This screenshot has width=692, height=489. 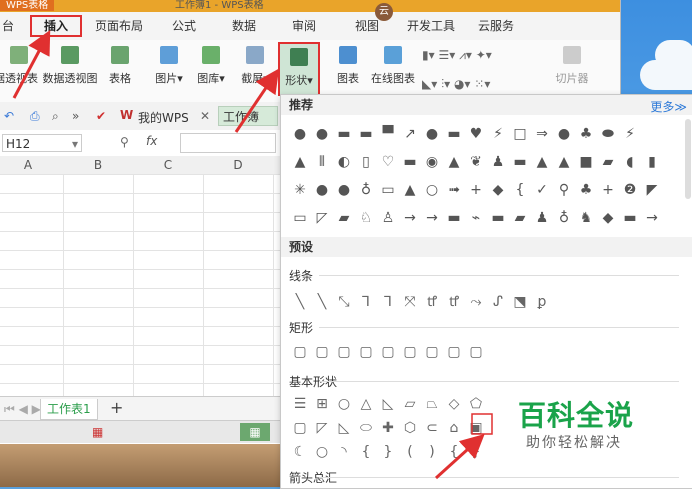 What do you see at coordinates (432, 162) in the screenshot?
I see `shape-option: ◉` at bounding box center [432, 162].